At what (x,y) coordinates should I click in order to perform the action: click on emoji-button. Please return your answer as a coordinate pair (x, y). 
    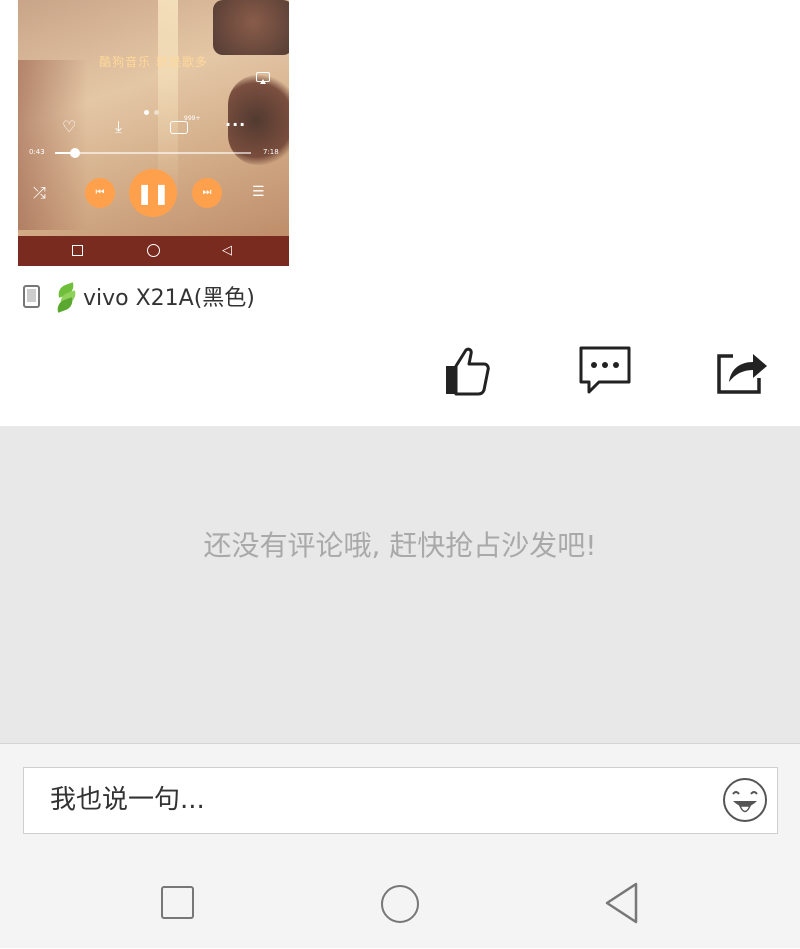
    Looking at the image, I should click on (745, 800).